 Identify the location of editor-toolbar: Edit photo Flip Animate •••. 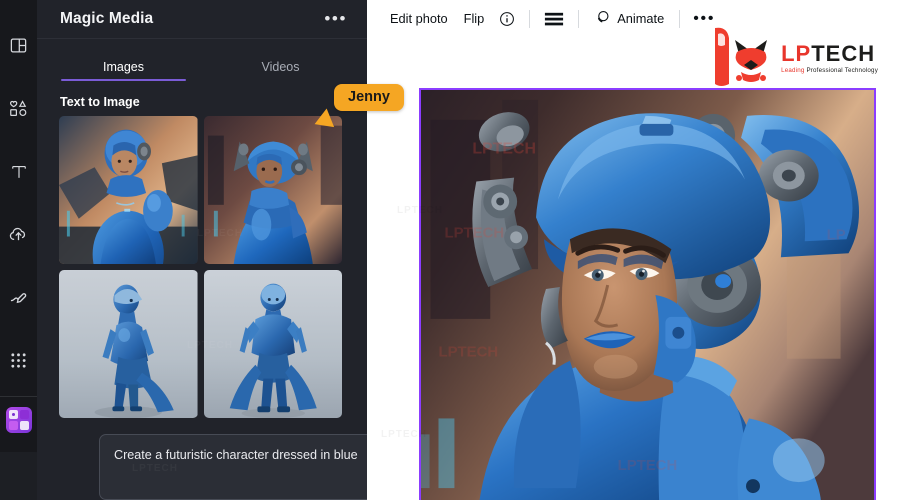
(633, 18).